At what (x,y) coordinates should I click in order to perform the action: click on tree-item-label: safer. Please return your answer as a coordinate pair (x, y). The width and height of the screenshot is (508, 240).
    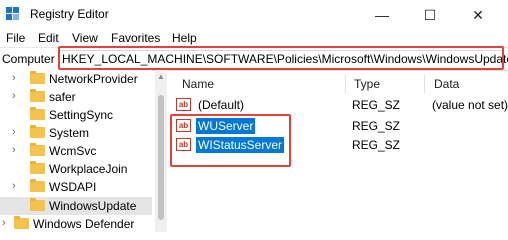
    Looking at the image, I should click on (62, 97).